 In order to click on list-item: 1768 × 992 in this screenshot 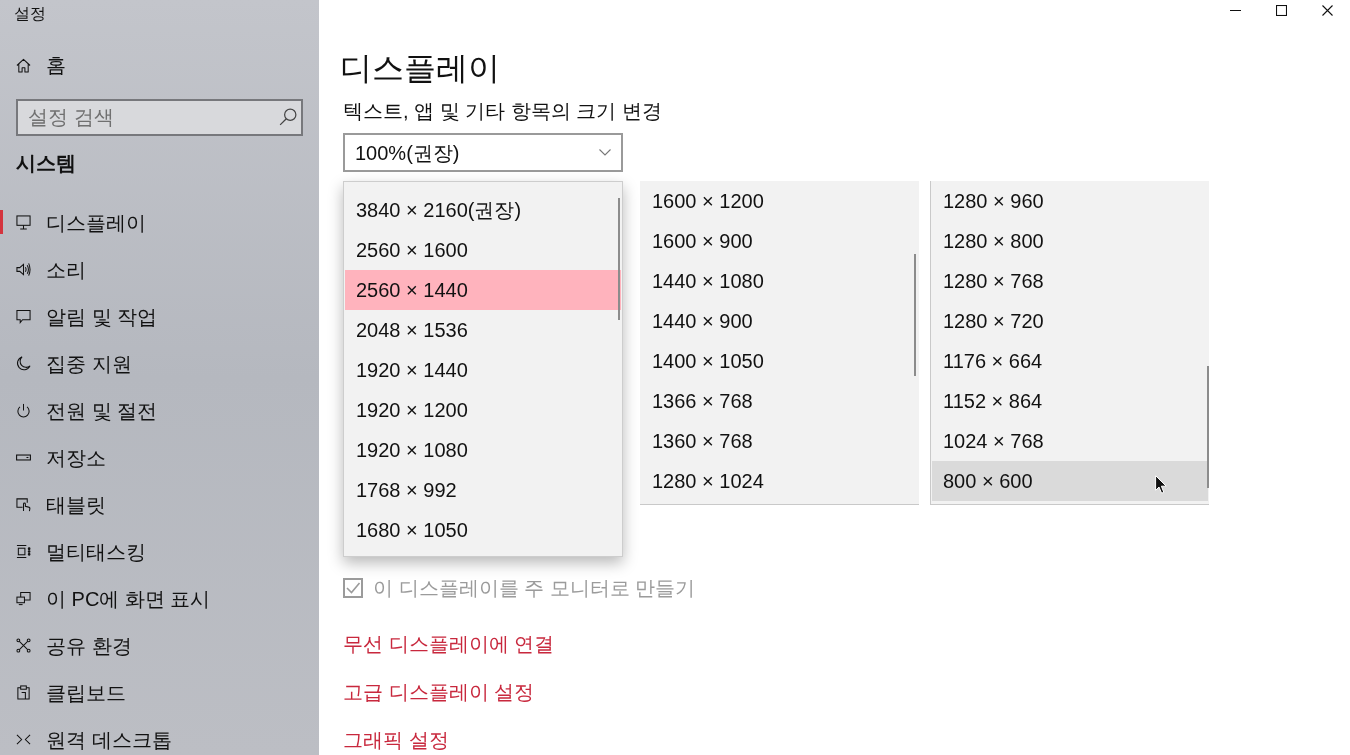, I will do `click(483, 490)`.